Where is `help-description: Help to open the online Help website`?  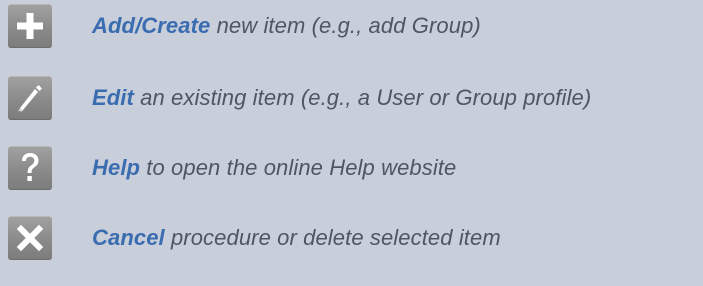
help-description: Help to open the online Help website is located at coordinates (274, 168).